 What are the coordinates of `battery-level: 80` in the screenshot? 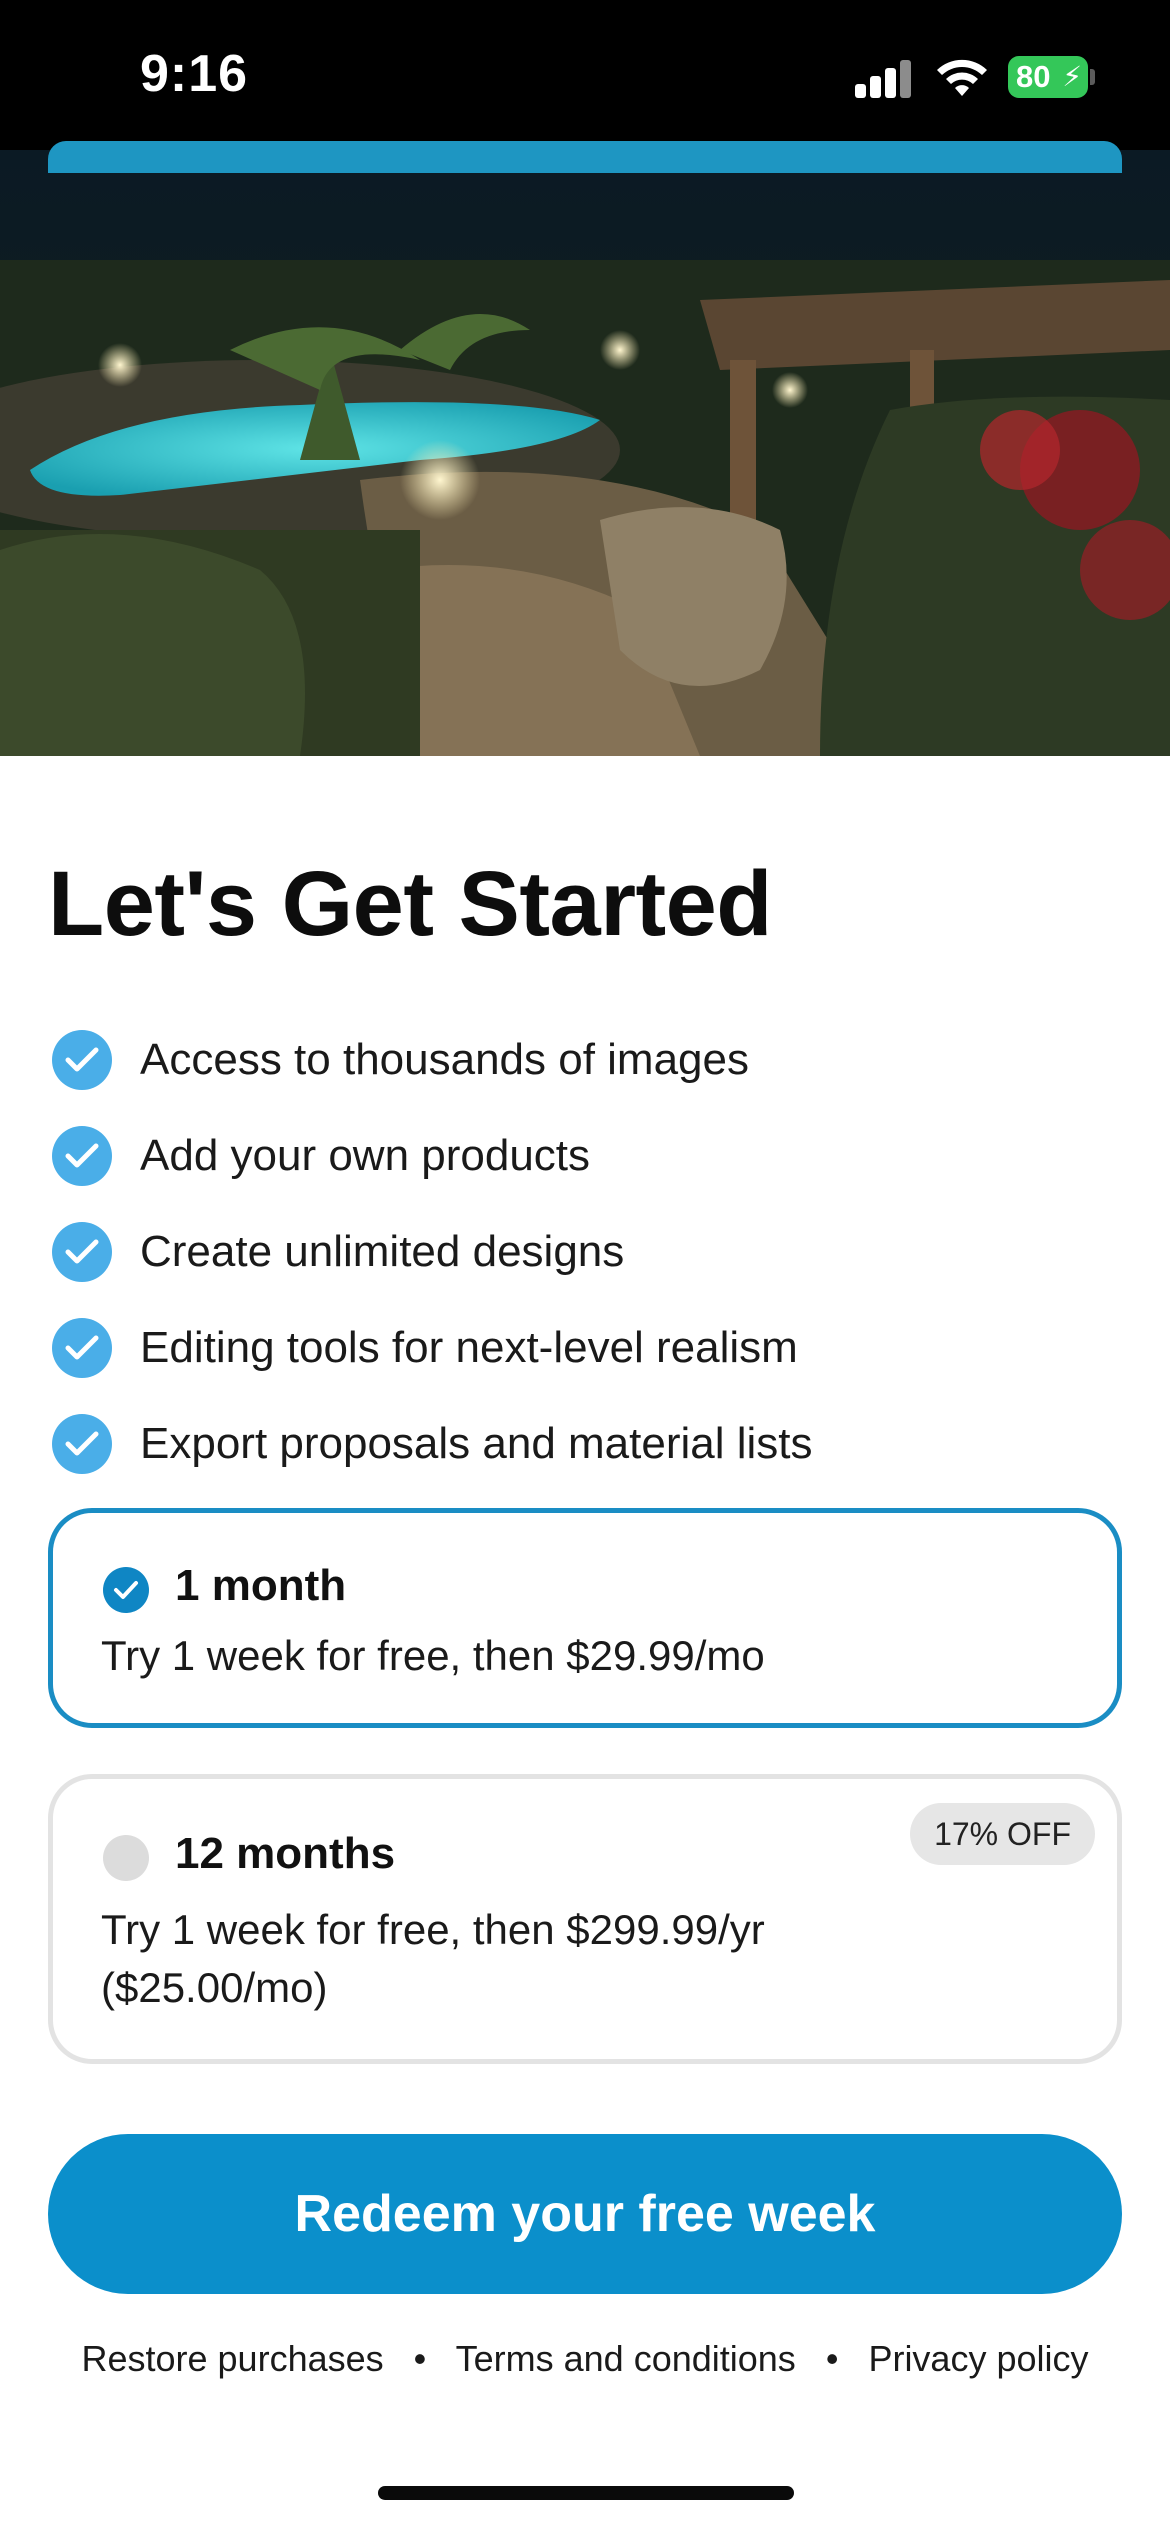 It's located at (1033, 76).